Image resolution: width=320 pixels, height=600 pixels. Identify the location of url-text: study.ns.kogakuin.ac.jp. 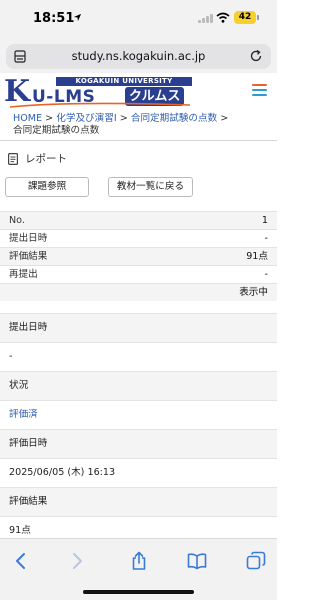
(138, 56).